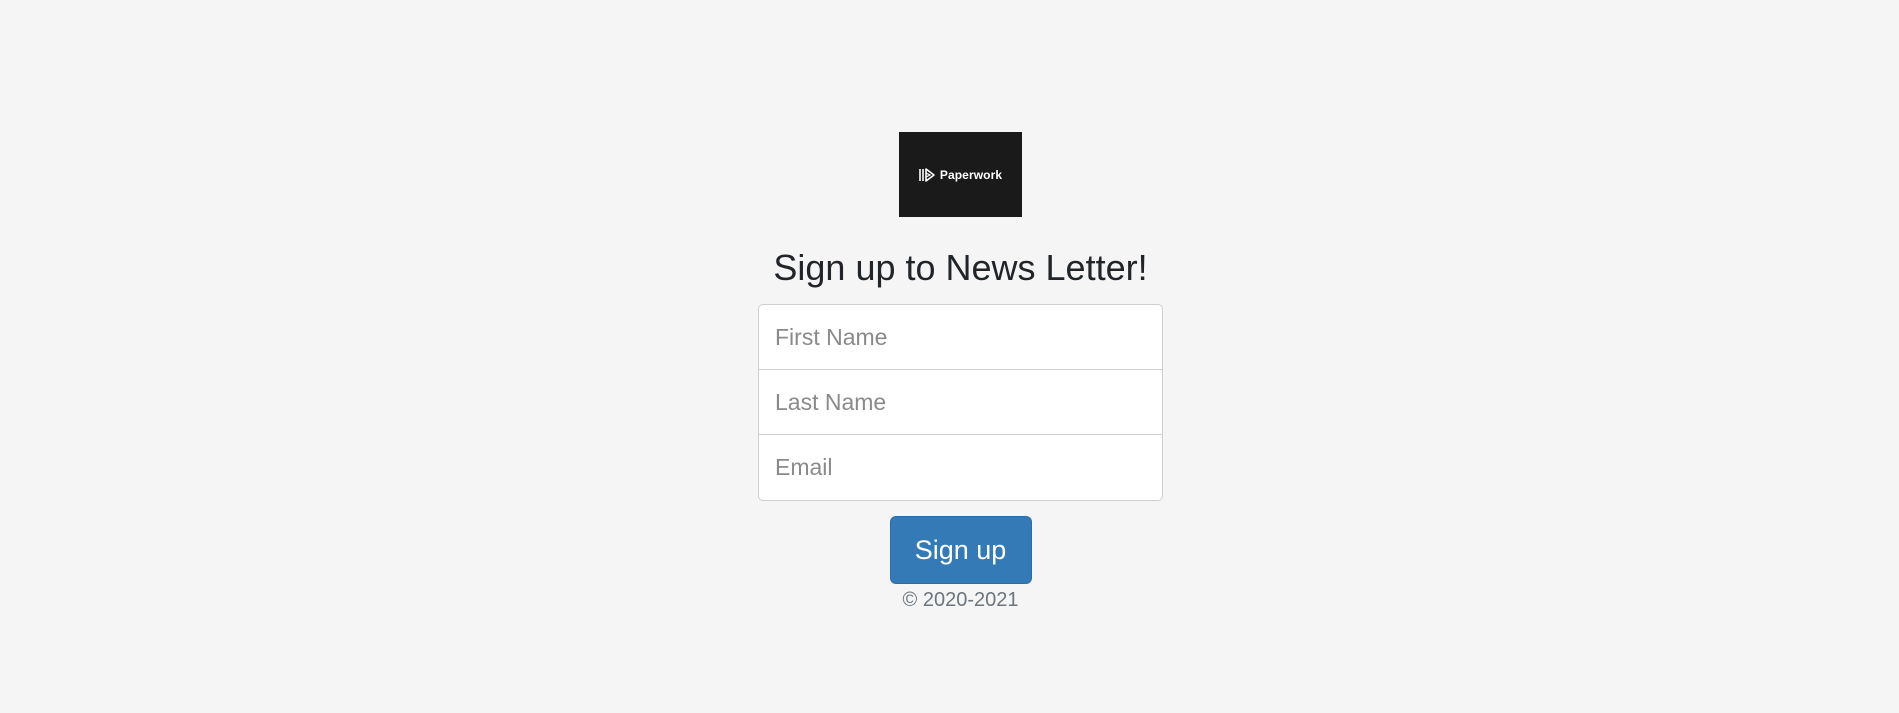 The height and width of the screenshot is (713, 1899). I want to click on paperwork-logo-icon, so click(927, 175).